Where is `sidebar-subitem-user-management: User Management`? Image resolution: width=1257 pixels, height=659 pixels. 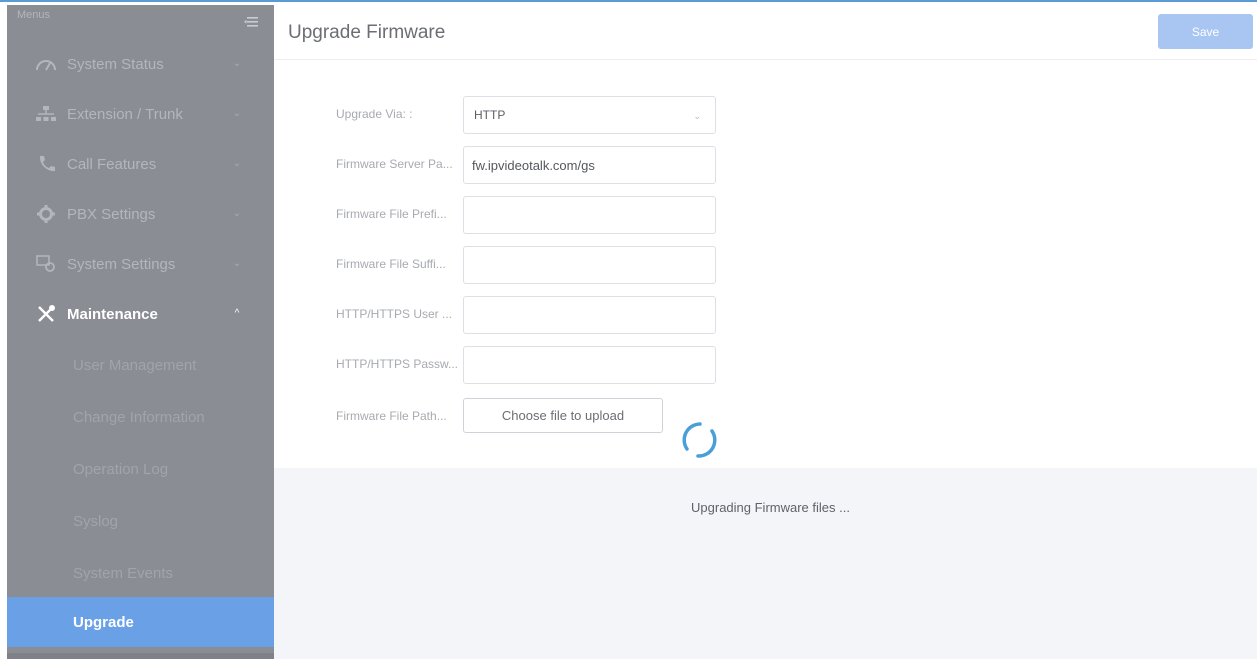
sidebar-subitem-user-management: User Management is located at coordinates (140, 365).